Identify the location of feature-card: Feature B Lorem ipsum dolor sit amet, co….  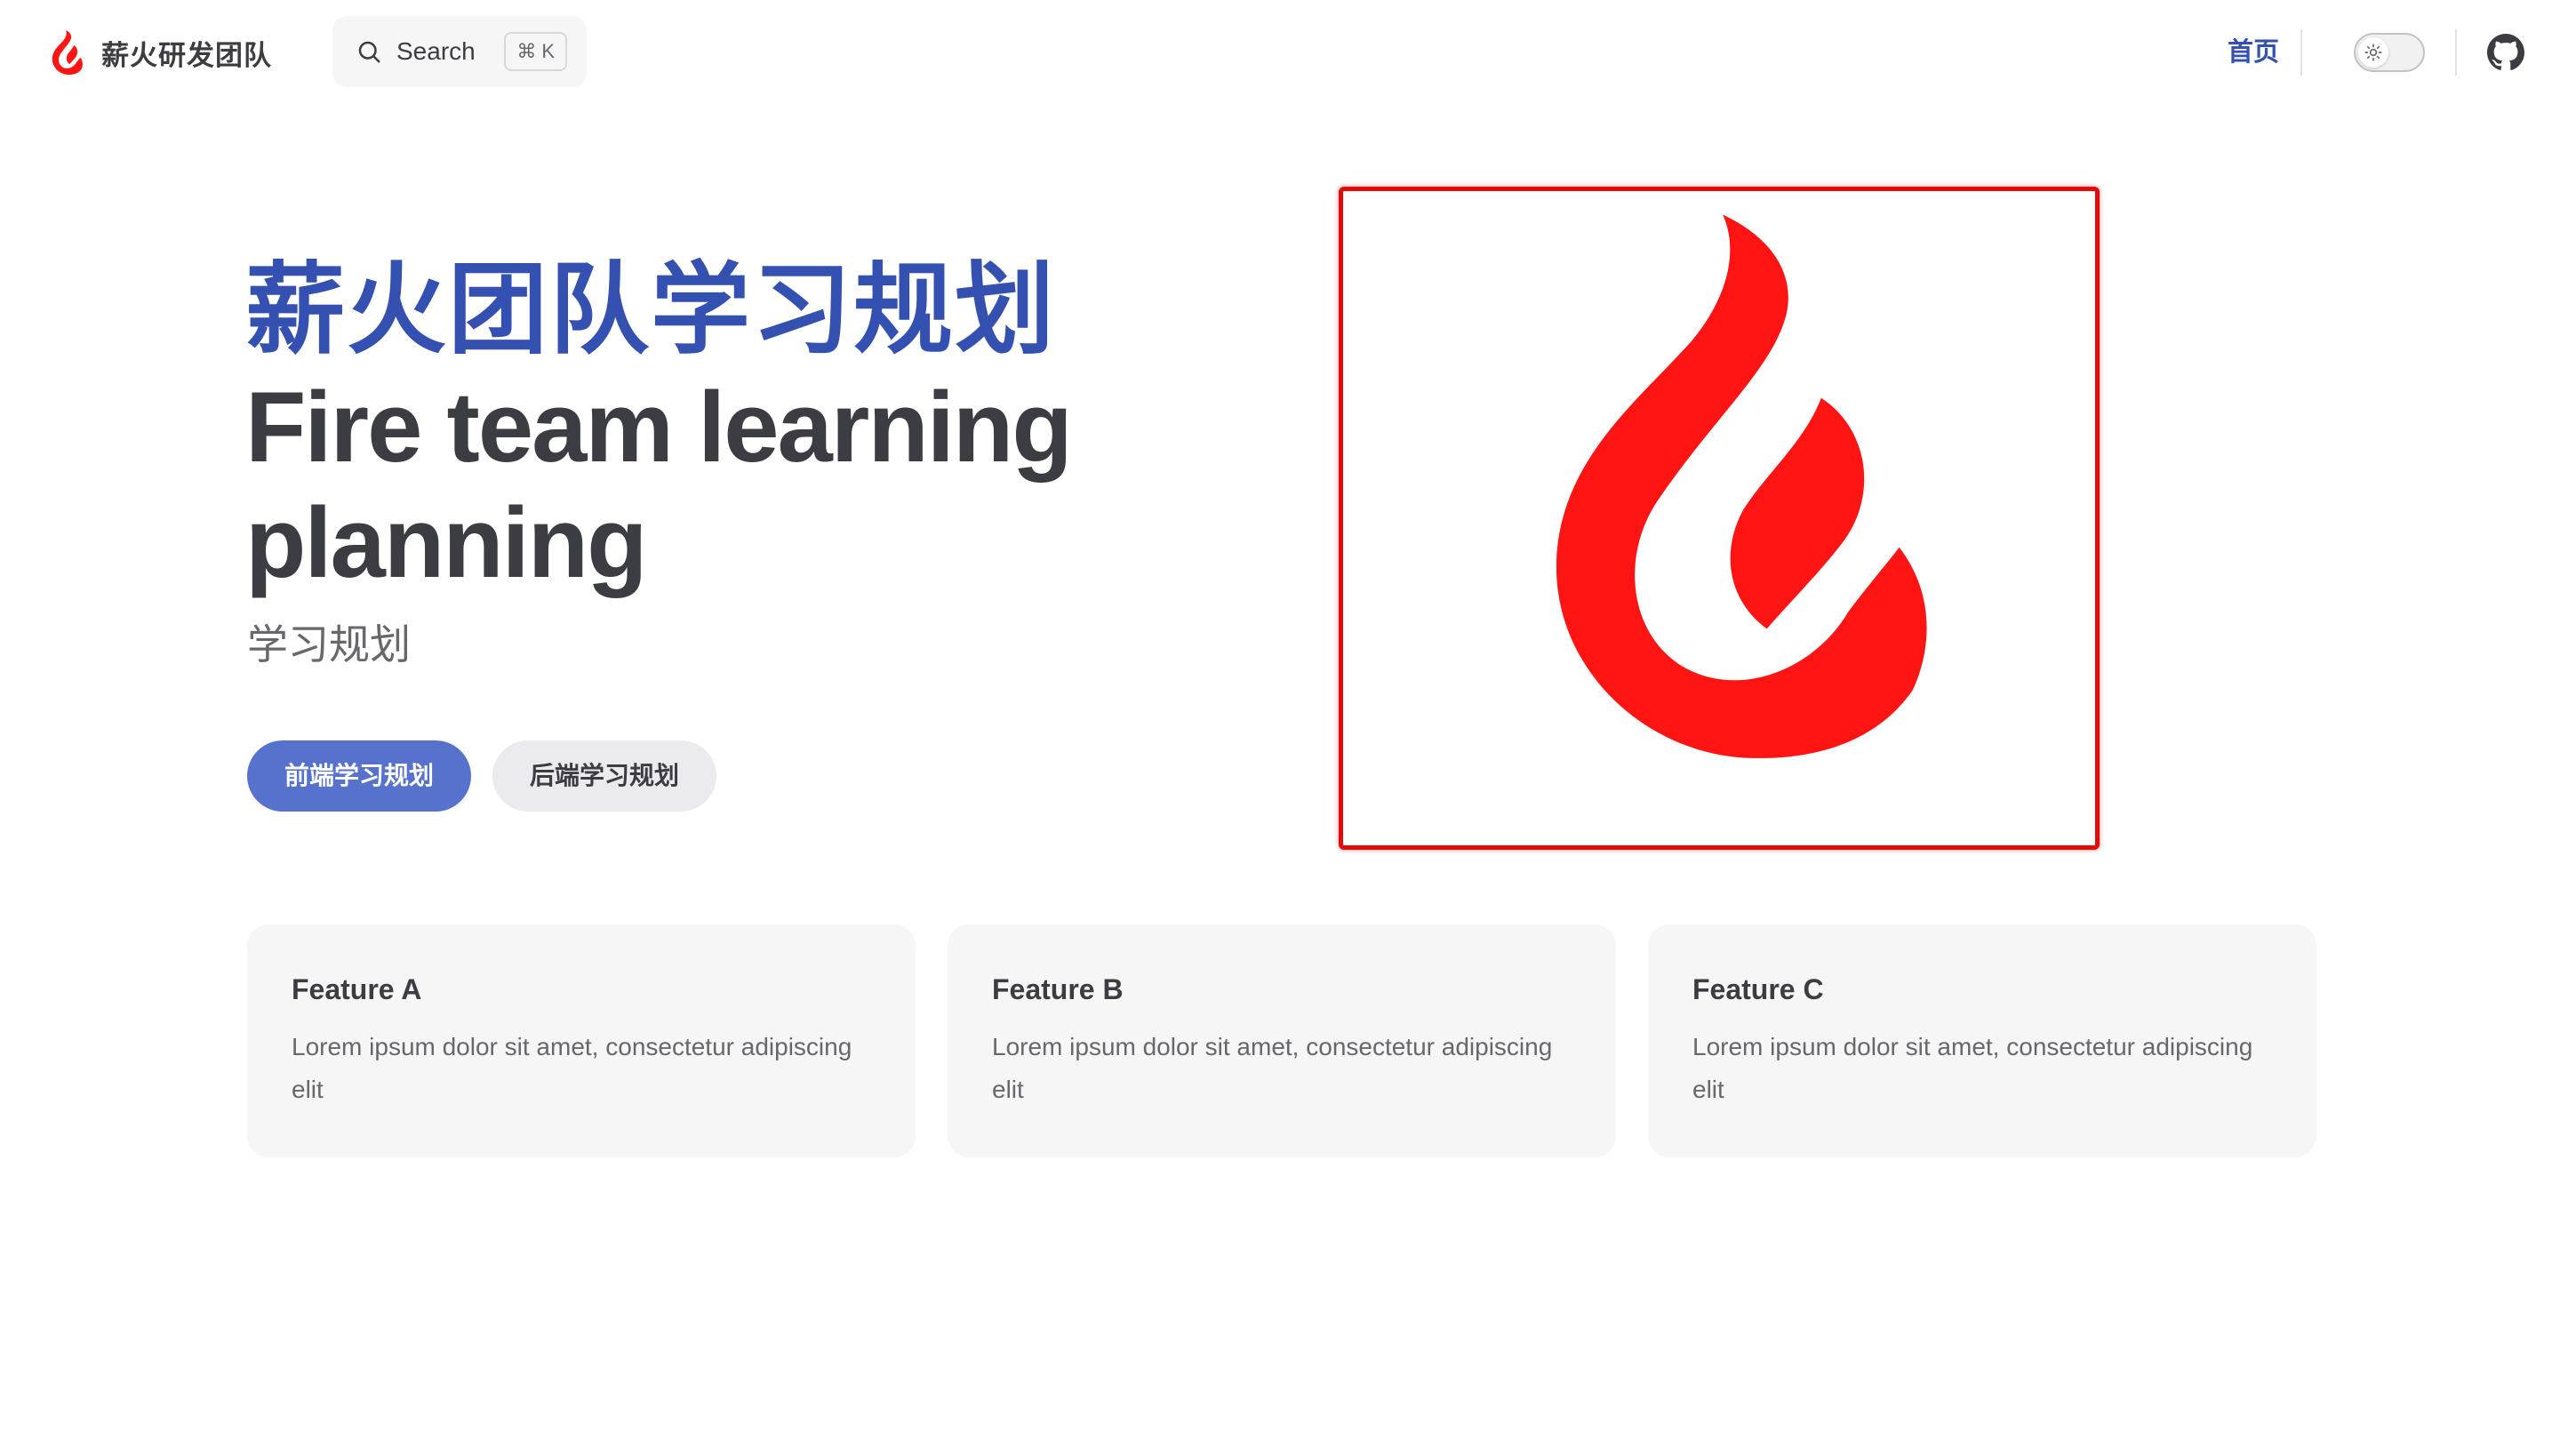
(1282, 1040).